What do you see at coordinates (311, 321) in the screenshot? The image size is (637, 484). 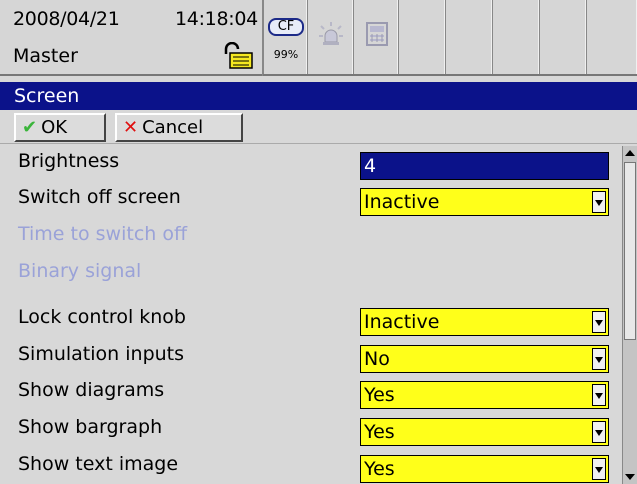 I see `setting-row-lock-control-knob: Lock control knob Inactive` at bounding box center [311, 321].